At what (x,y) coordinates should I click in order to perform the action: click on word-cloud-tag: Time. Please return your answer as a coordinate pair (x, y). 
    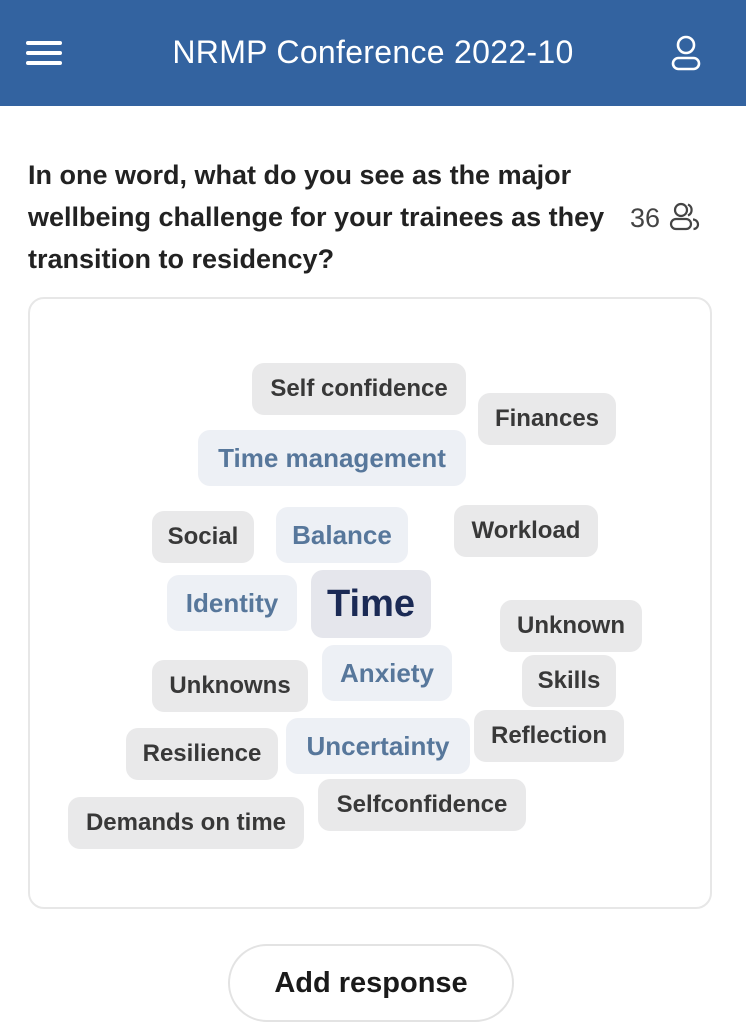
    Looking at the image, I should click on (371, 604).